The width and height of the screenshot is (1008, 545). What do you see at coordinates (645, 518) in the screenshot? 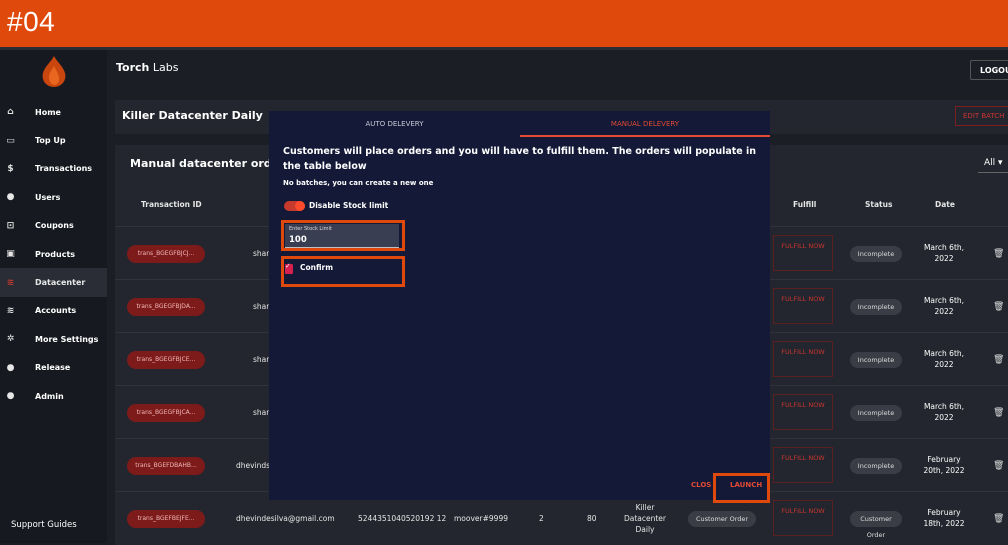
I see `product-cell: Killer Datacenter Daily` at bounding box center [645, 518].